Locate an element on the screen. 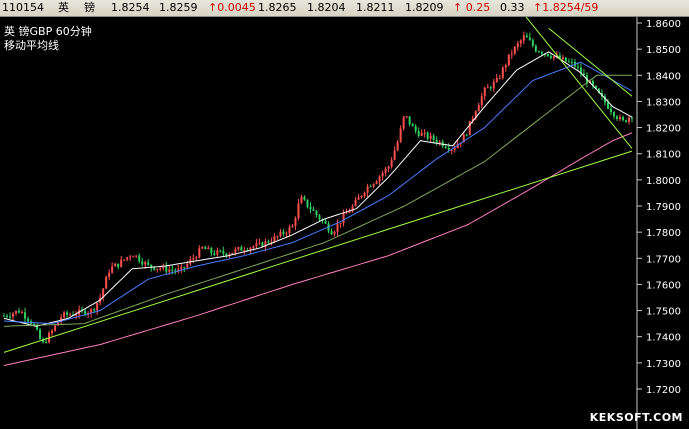 The image size is (689, 429). symbol-code: 110154 is located at coordinates (23, 7).